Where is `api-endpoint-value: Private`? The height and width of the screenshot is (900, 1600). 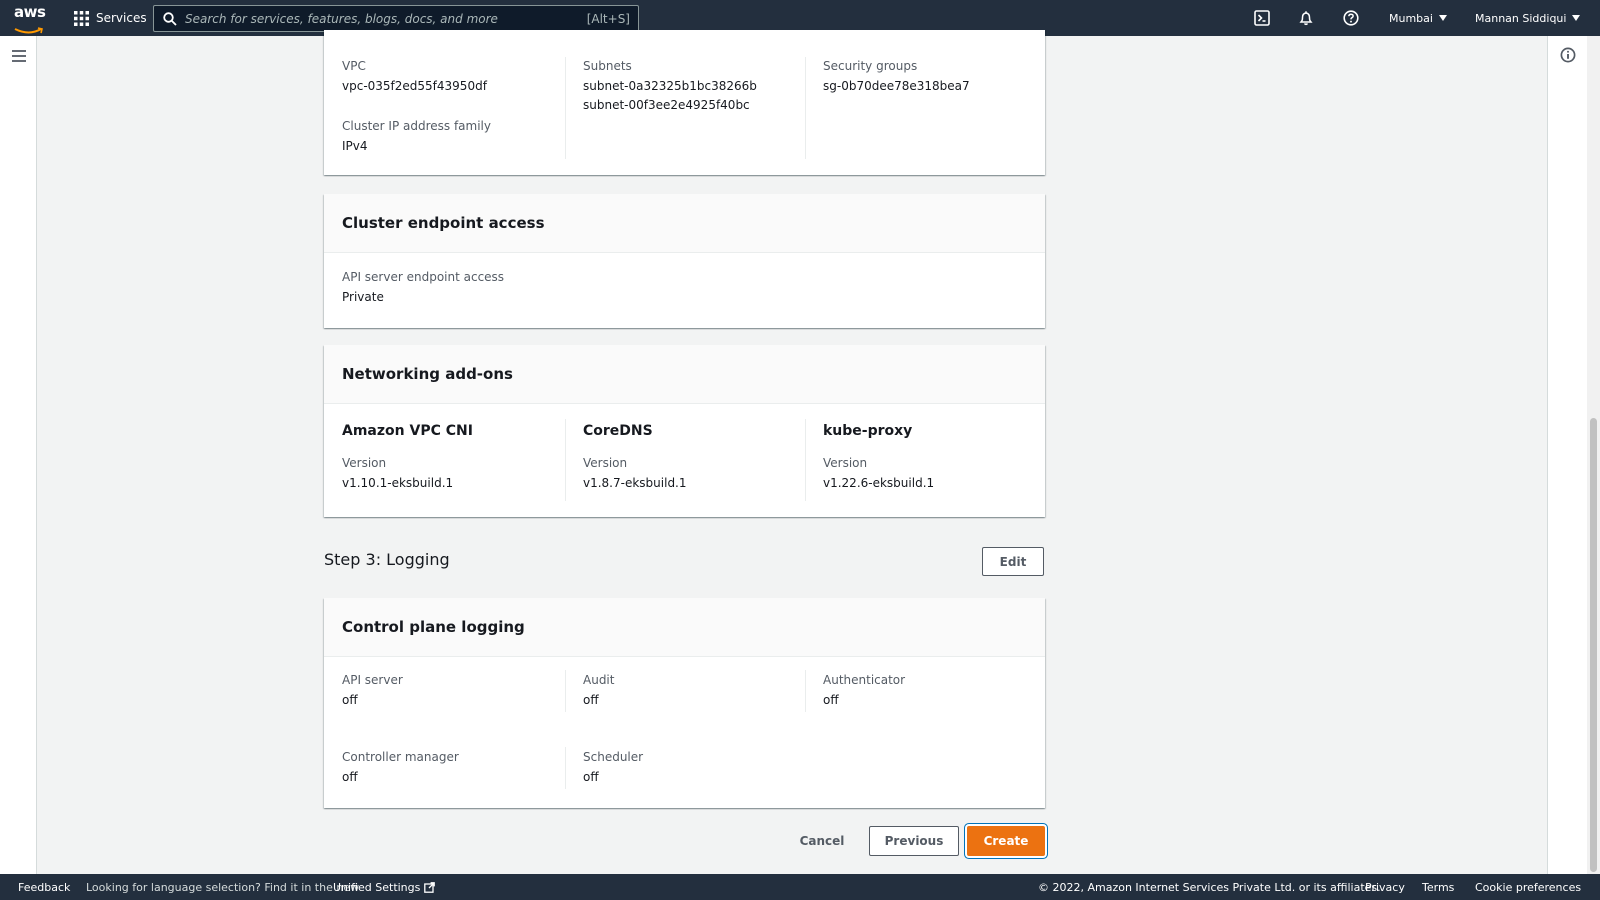 api-endpoint-value: Private is located at coordinates (363, 297).